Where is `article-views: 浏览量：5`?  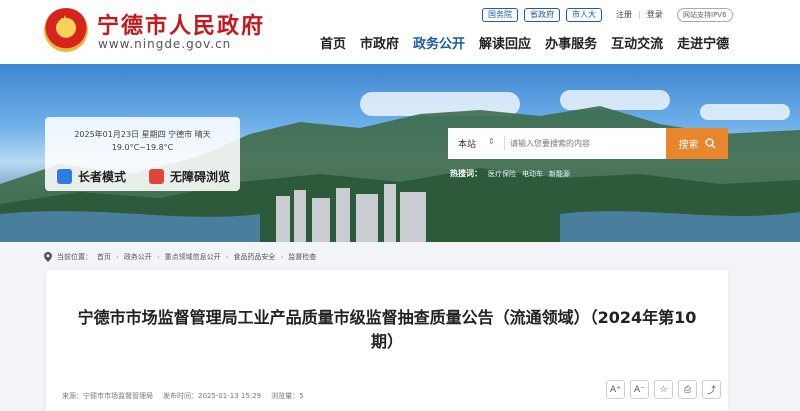 article-views: 浏览量：5 is located at coordinates (287, 396).